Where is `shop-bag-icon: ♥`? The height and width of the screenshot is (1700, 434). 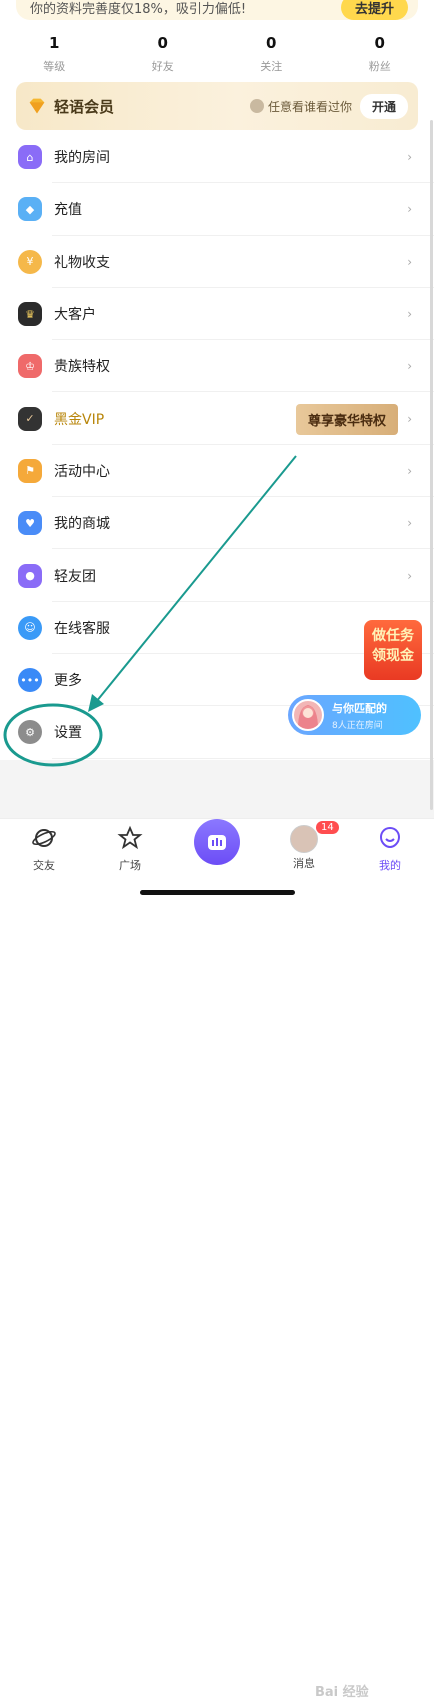 shop-bag-icon: ♥ is located at coordinates (30, 523).